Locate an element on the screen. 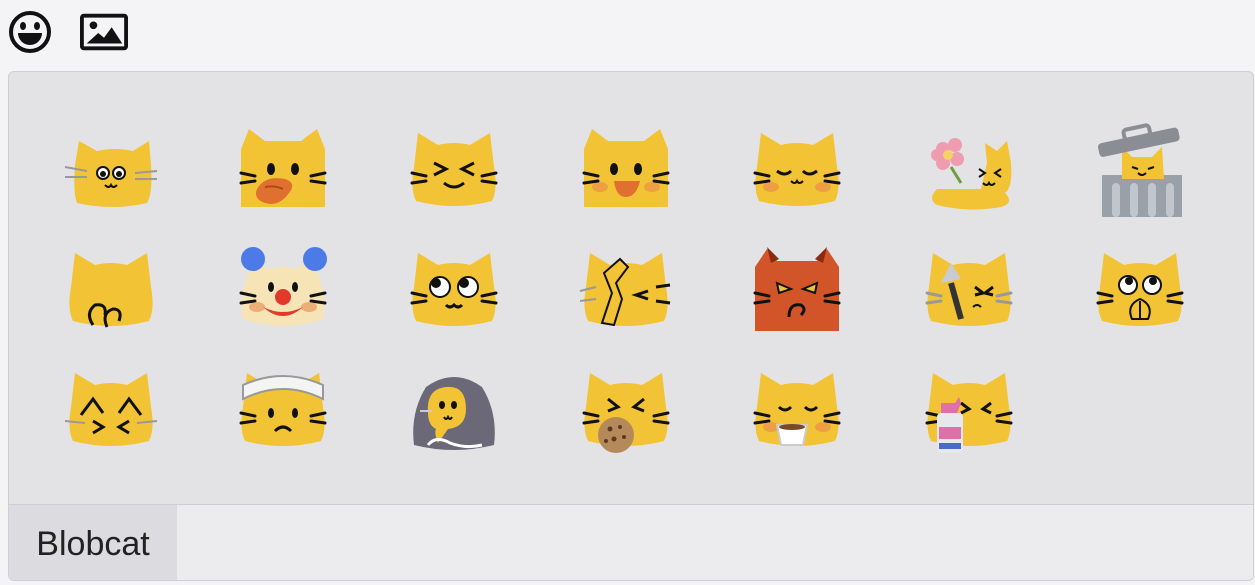 The image size is (1255, 585). emoji-blobcat-cover-eyes is located at coordinates (111, 411).